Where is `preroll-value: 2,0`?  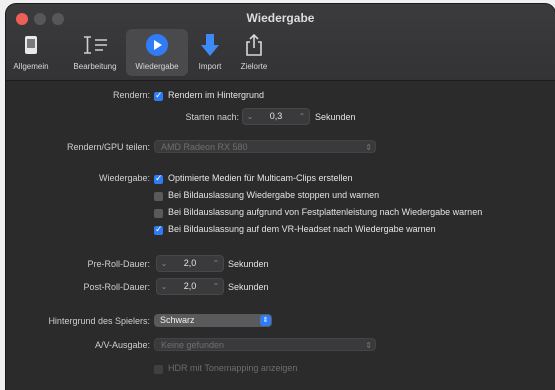
preroll-value: 2,0 is located at coordinates (190, 263).